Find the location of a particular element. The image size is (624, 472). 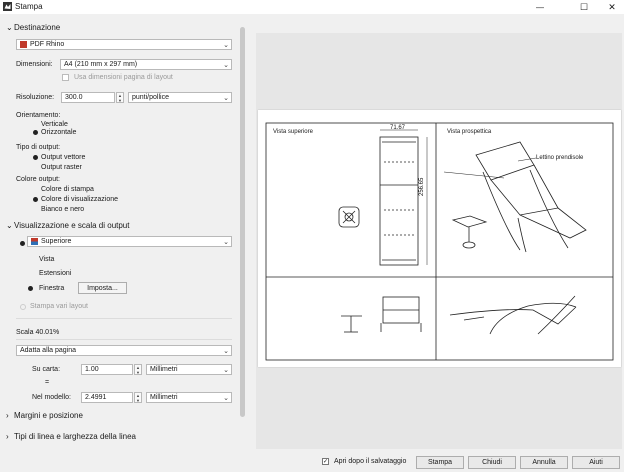

viewport-select: Superiore ⌄ is located at coordinates (129, 241).